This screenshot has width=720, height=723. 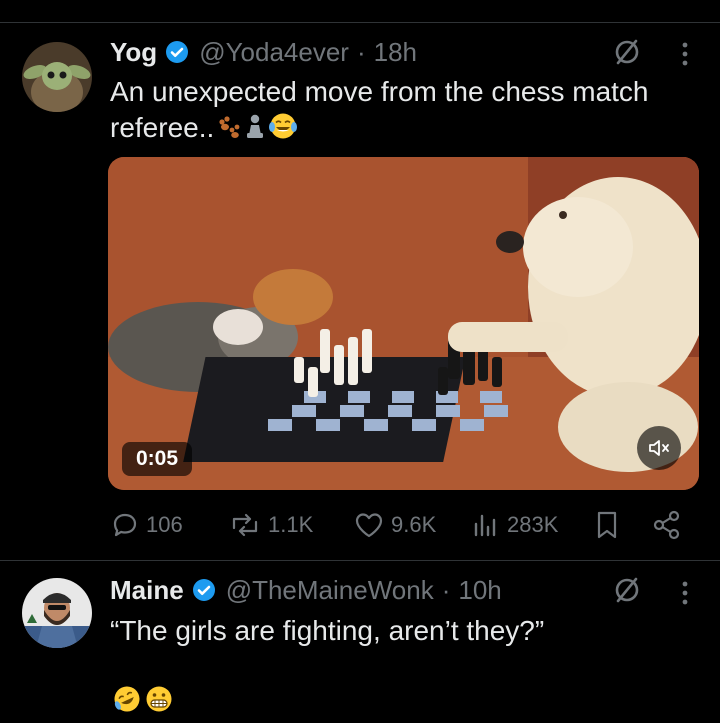 I want to click on tweet-header: Maine @TheMaineWonk · 10h, so click(x=306, y=590).